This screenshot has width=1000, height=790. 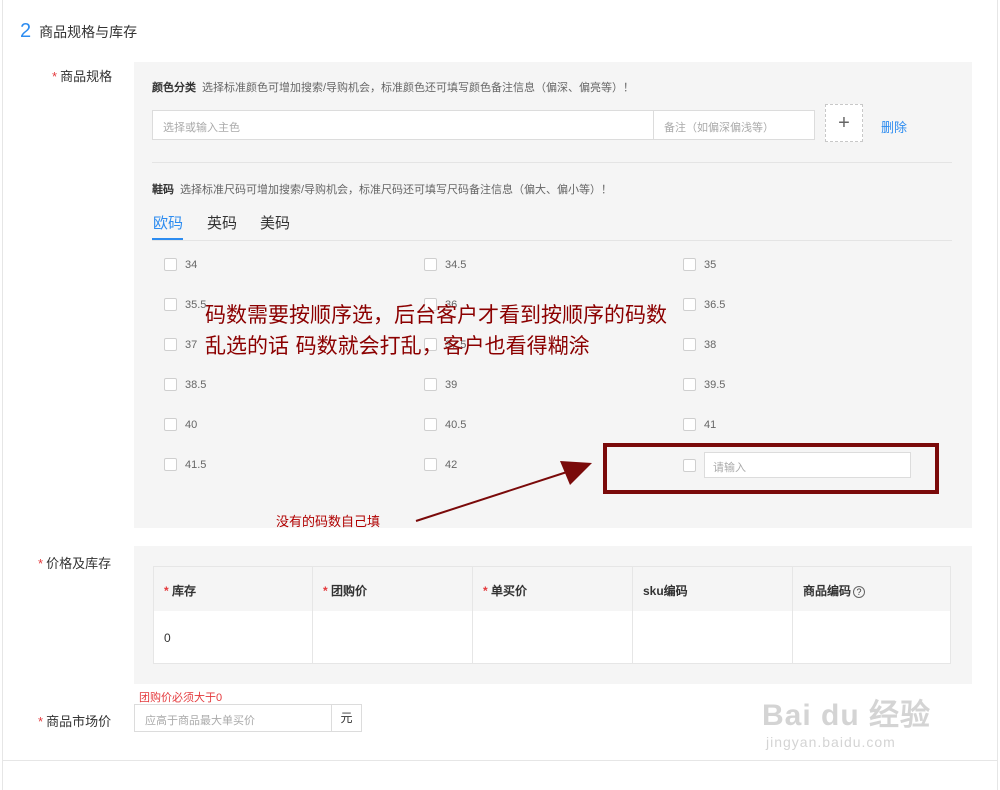 What do you see at coordinates (844, 123) in the screenshot?
I see `add-color-button: +` at bounding box center [844, 123].